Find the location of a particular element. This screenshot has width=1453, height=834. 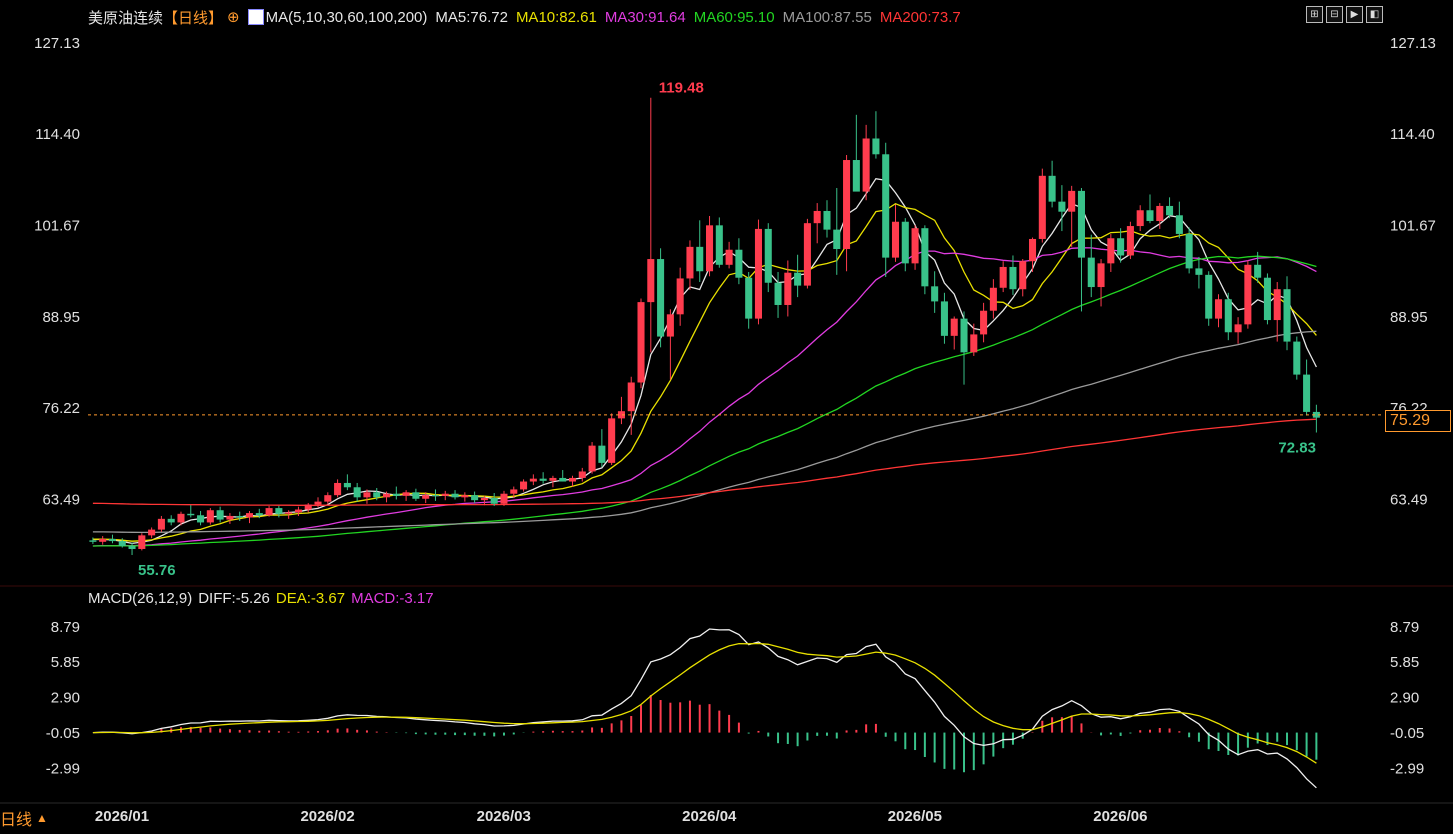

last-price-label: 75.29 is located at coordinates (1418, 421).